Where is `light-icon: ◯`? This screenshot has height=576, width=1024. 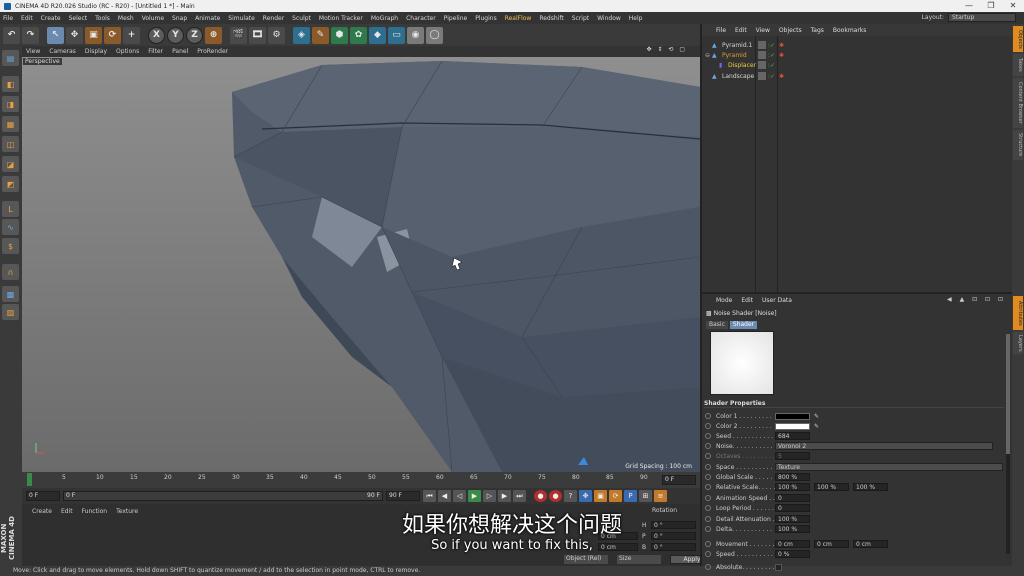
light-icon: ◯ is located at coordinates (434, 35).